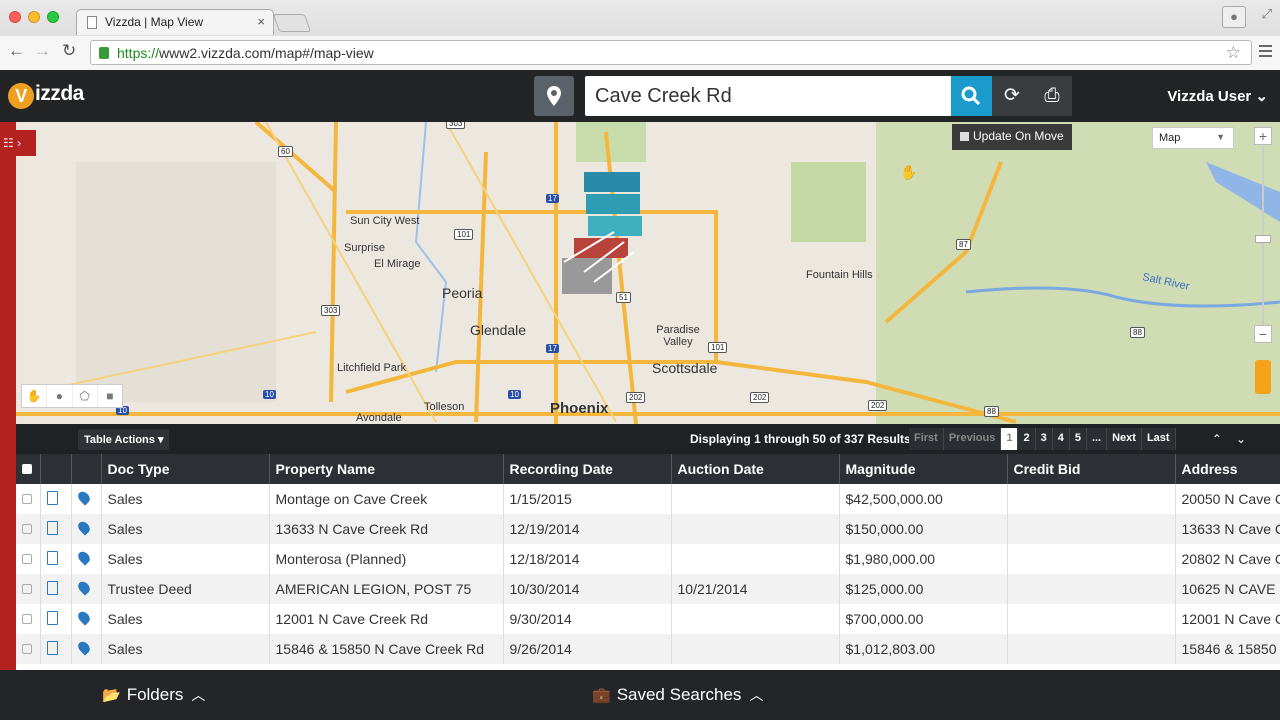 Image resolution: width=1280 pixels, height=720 pixels. I want to click on browser-tab: Vizzda | Map View ×, so click(175, 22).